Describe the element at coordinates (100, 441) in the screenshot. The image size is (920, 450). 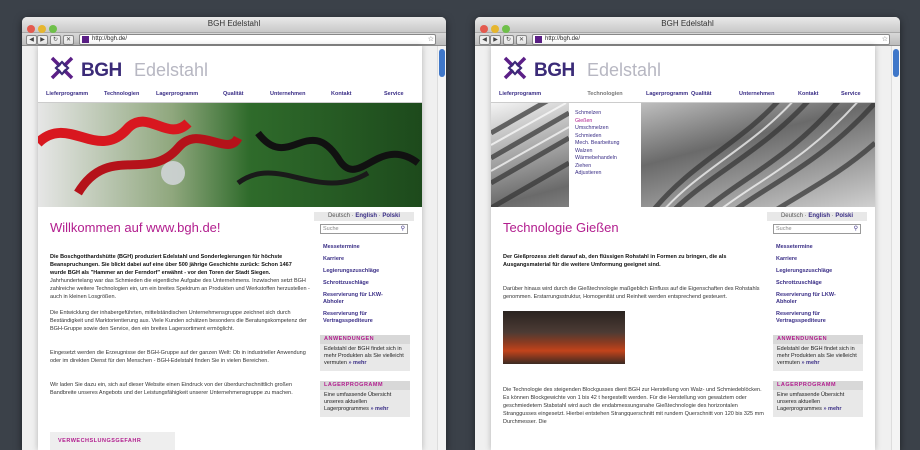
I see `warning-title: VERWECHSLUNGSGEFAHR` at that location.